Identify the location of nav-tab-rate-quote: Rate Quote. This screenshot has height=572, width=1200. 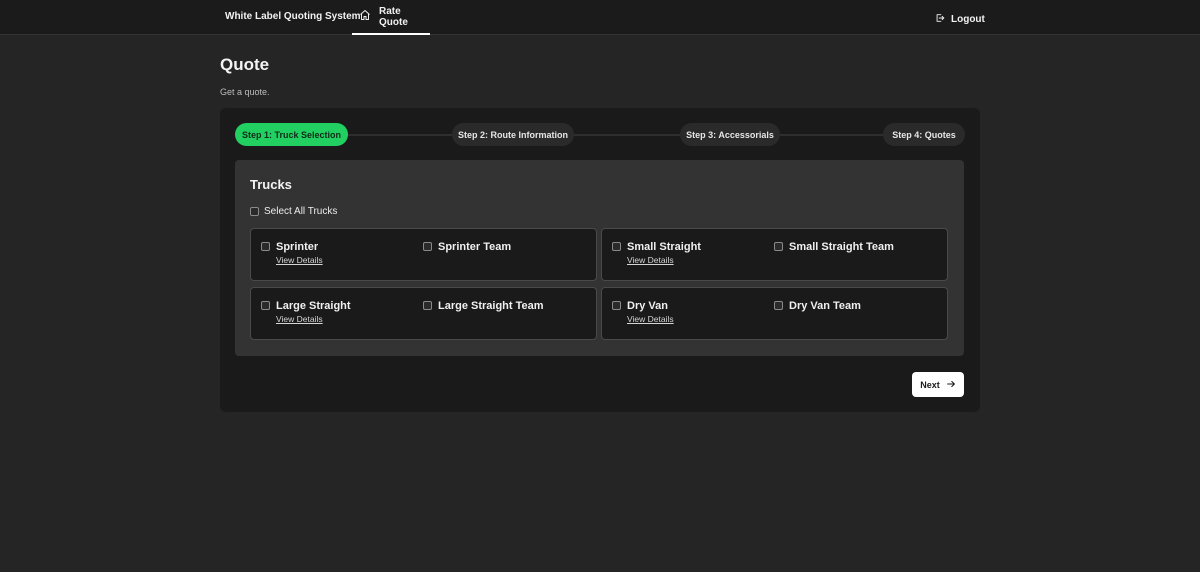
(391, 17).